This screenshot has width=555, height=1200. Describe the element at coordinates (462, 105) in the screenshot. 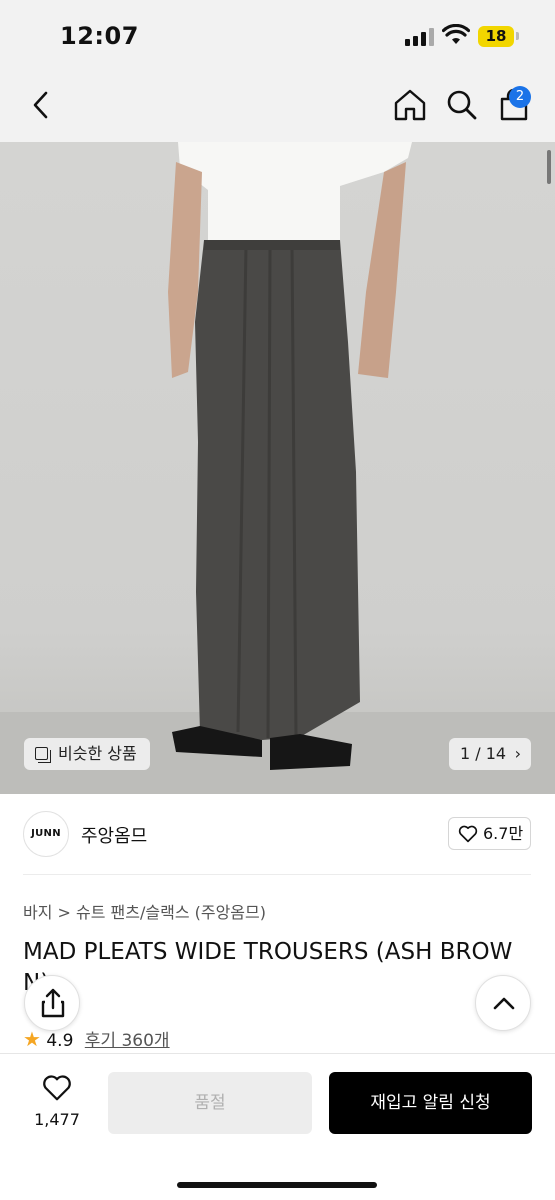

I see `search-icon` at that location.